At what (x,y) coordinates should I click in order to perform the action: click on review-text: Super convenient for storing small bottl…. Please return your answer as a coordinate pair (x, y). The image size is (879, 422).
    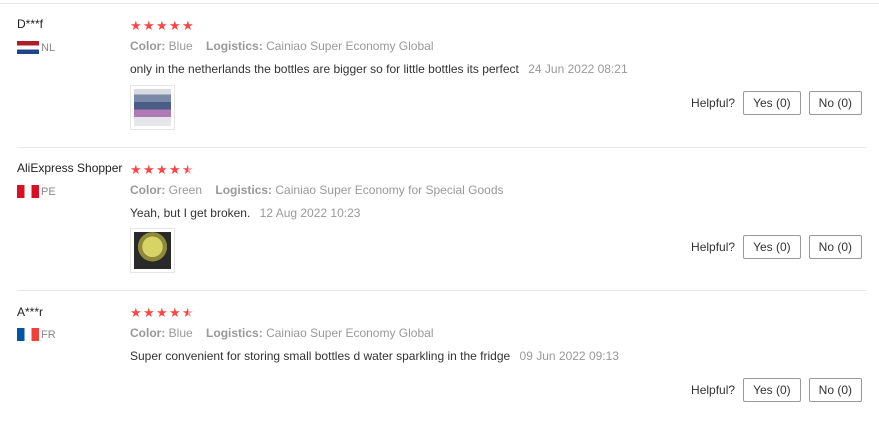
    Looking at the image, I should click on (320, 356).